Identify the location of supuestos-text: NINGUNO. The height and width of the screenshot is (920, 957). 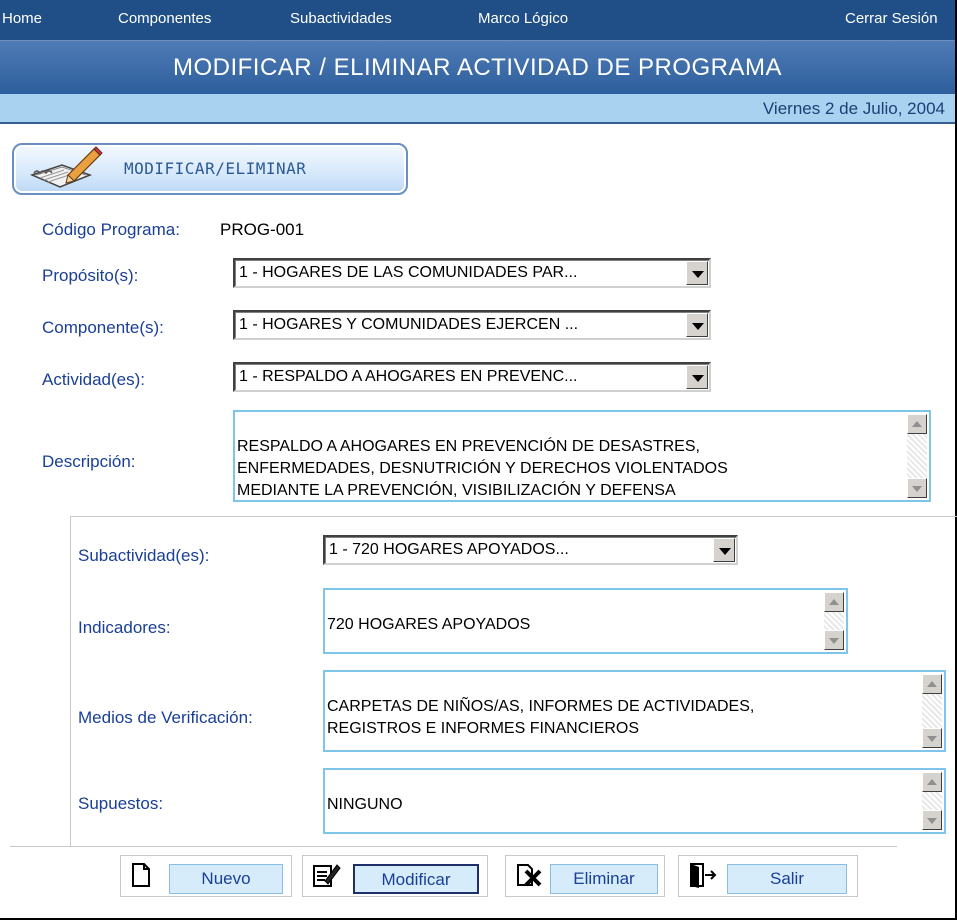
(365, 804).